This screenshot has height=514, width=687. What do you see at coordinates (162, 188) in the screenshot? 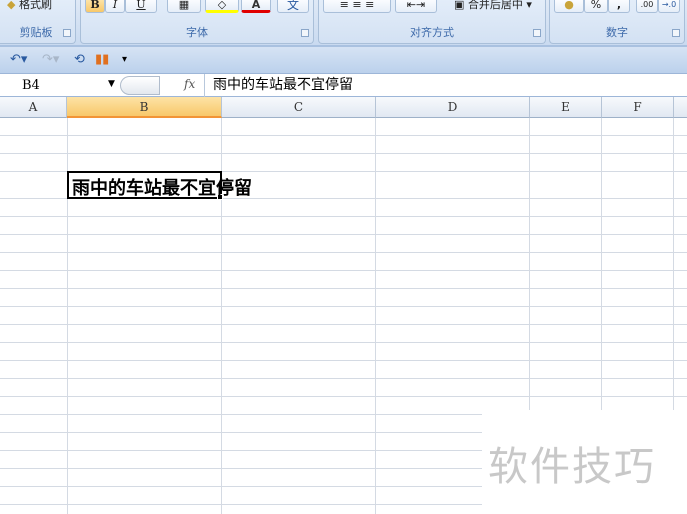
I see `cell-b4-text: 雨中的车站最不宜停留` at bounding box center [162, 188].